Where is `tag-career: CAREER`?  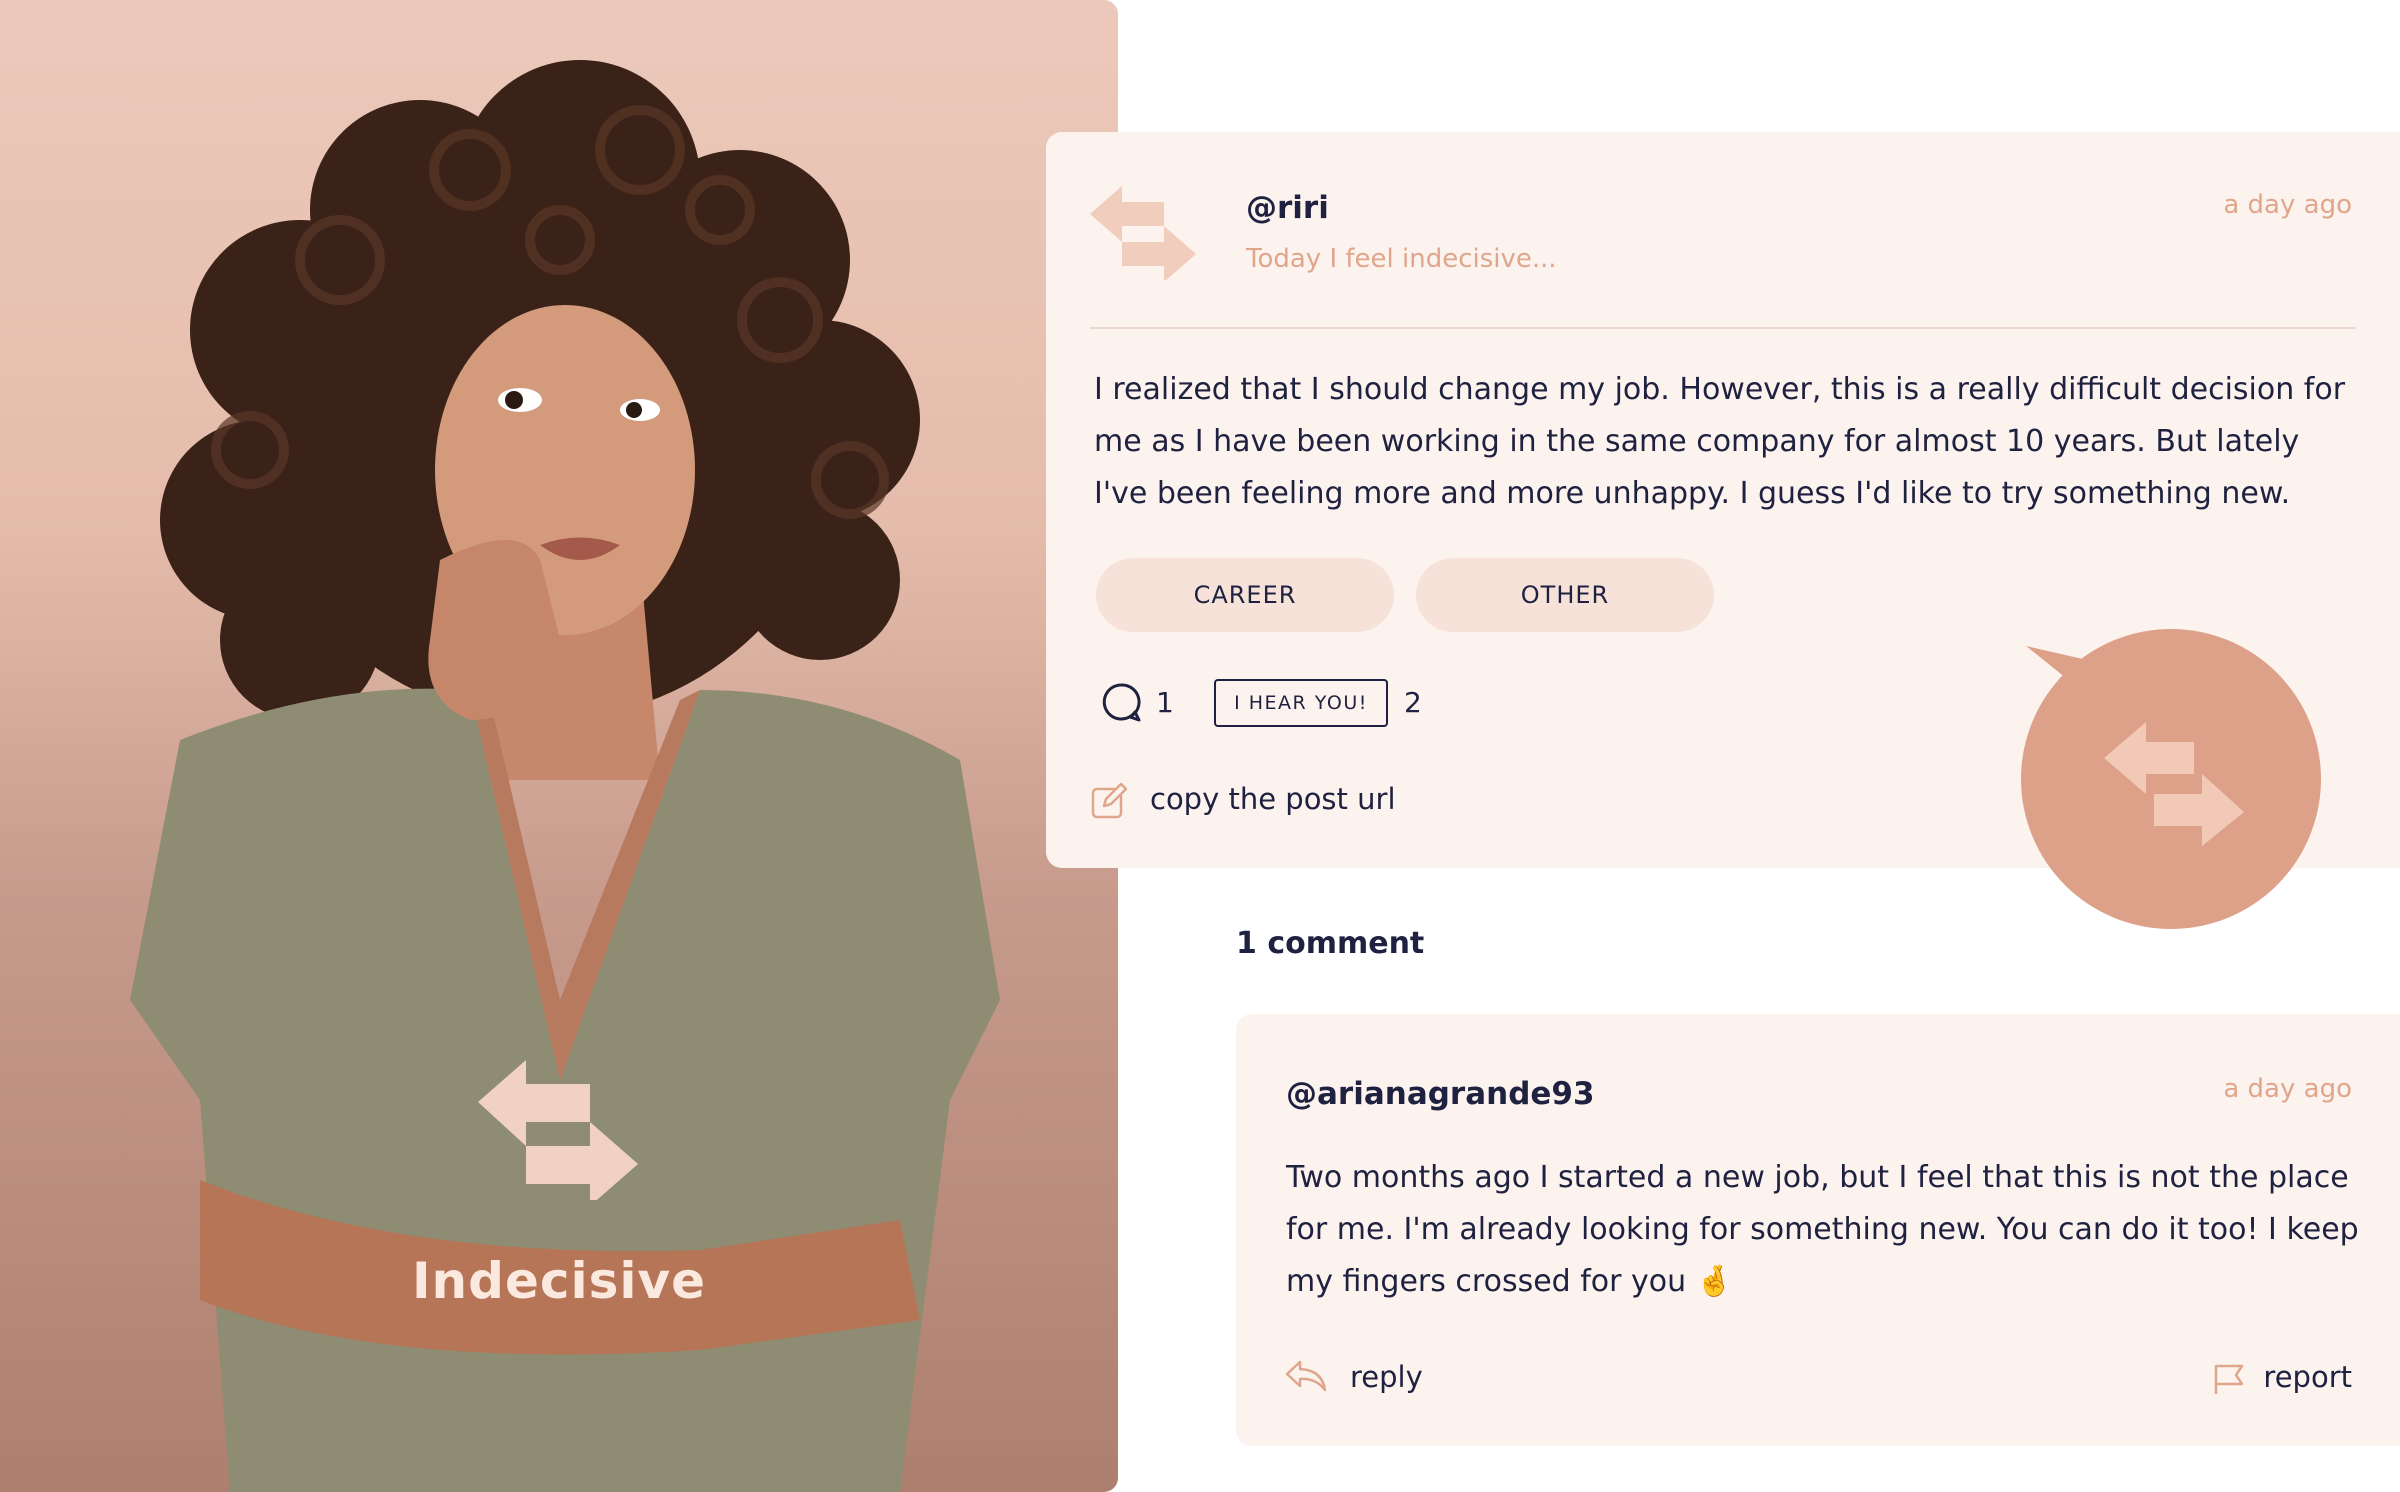 tag-career: CAREER is located at coordinates (1245, 595).